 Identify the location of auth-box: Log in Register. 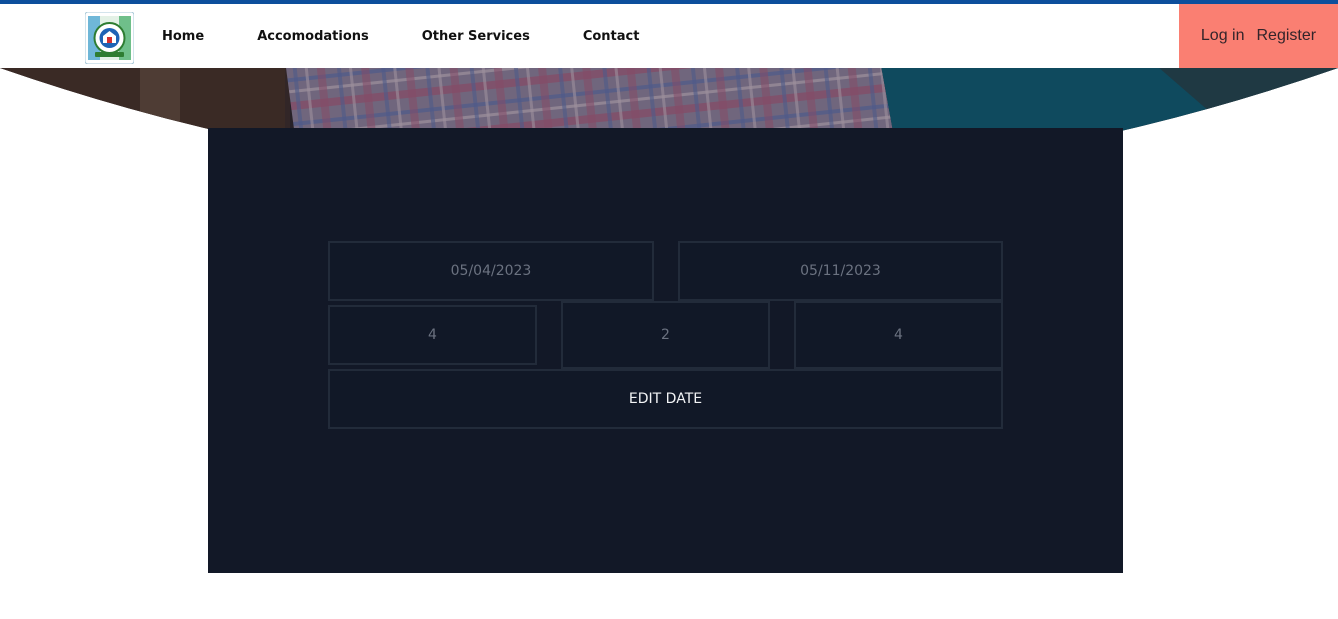
(1258, 36).